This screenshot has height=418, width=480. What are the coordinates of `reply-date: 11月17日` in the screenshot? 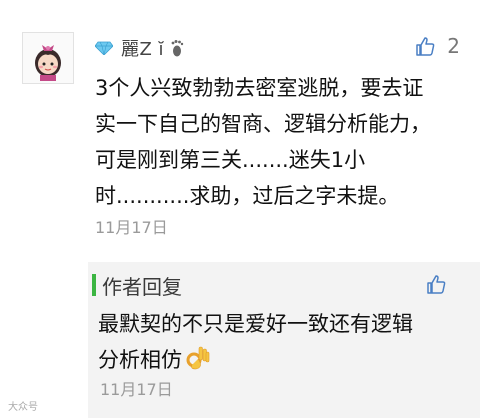 It's located at (136, 389).